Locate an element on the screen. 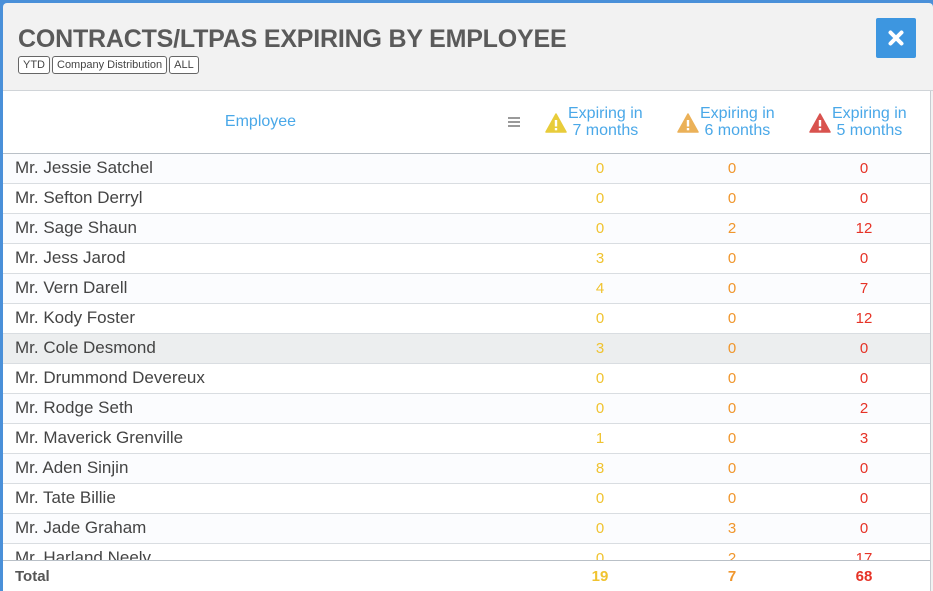 This screenshot has height=591, width=933. employee-name: Mr. Maverick Grenville is located at coordinates (99, 437).